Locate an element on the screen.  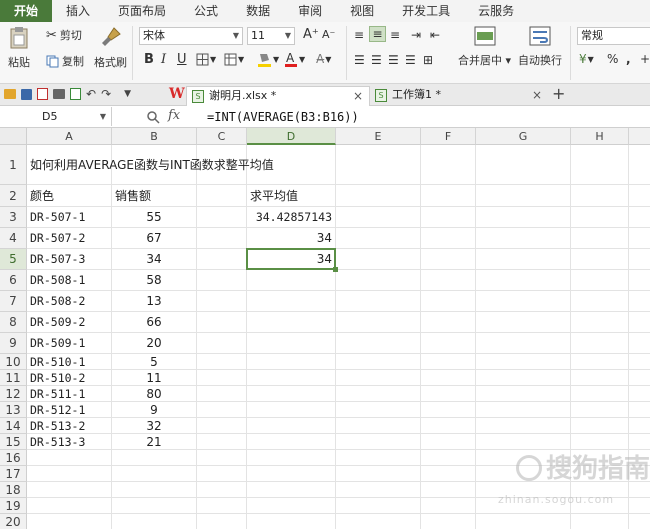
cell-f16 is located at coordinates (448, 458).